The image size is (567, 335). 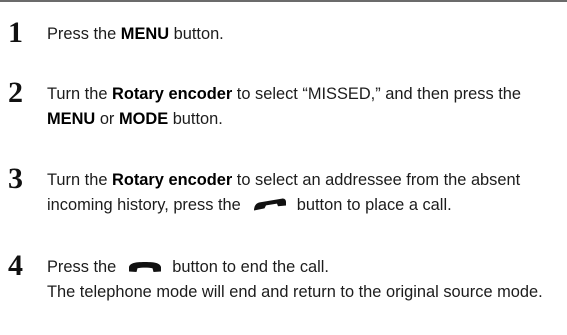 I want to click on step-number: 1, so click(x=15, y=32).